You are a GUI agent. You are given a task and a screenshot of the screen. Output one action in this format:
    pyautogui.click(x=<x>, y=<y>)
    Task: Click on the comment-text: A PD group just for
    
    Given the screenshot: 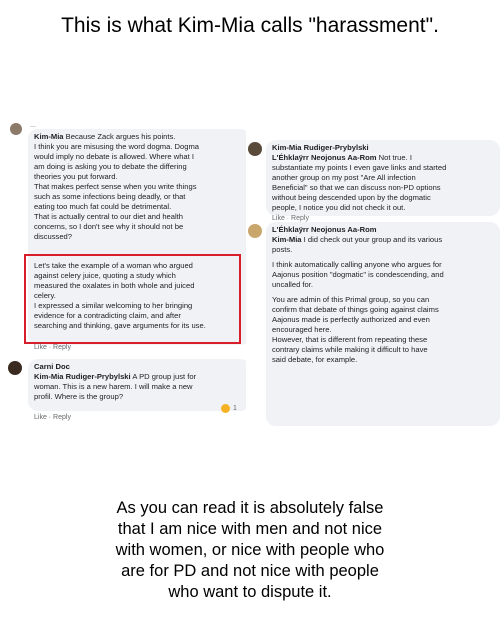 What is the action you would take?
    pyautogui.click(x=164, y=376)
    